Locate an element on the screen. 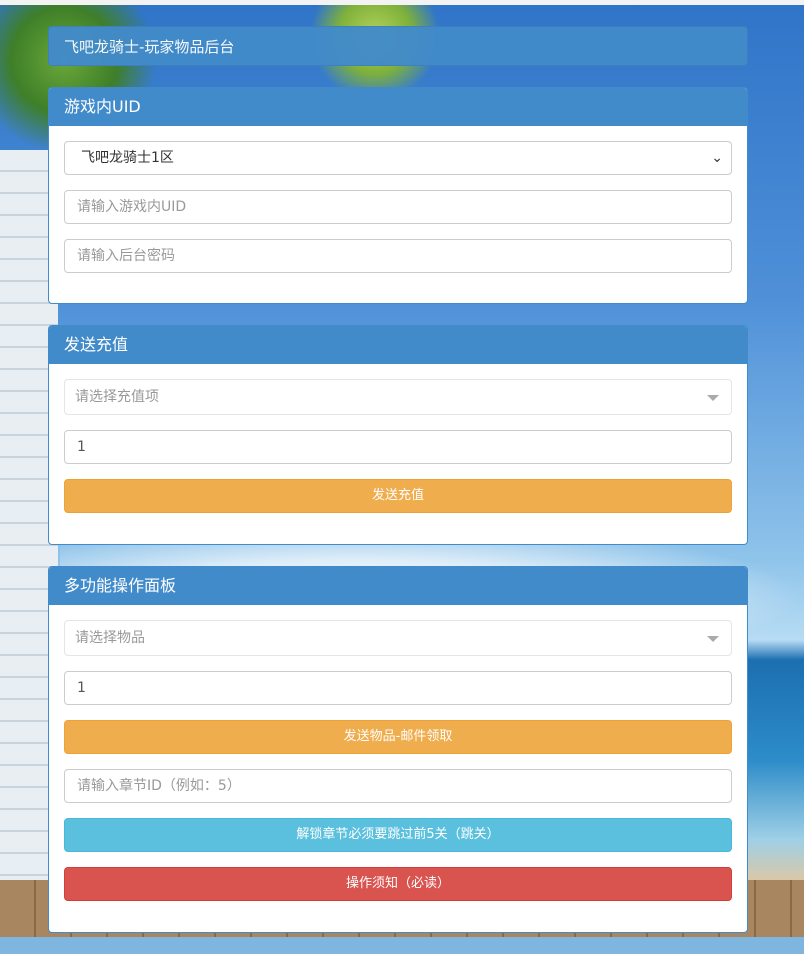 This screenshot has width=804, height=954. password-input: 请输入后台密码 is located at coordinates (398, 256).